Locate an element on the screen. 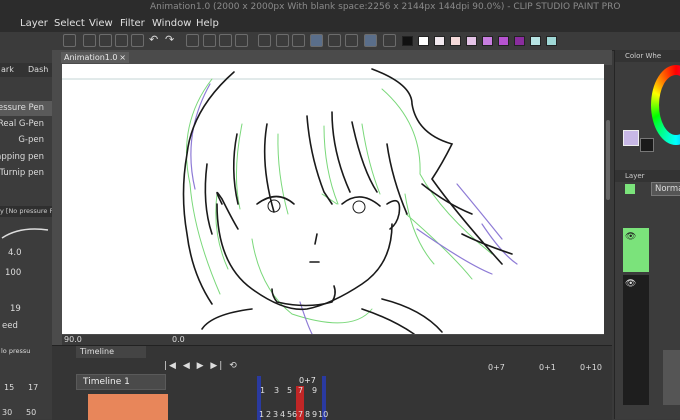  frame-2: 2 is located at coordinates (268, 414).